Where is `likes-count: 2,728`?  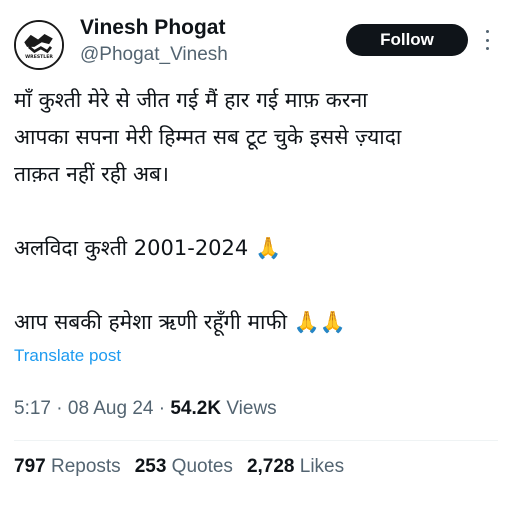
likes-count: 2,728 is located at coordinates (270, 466).